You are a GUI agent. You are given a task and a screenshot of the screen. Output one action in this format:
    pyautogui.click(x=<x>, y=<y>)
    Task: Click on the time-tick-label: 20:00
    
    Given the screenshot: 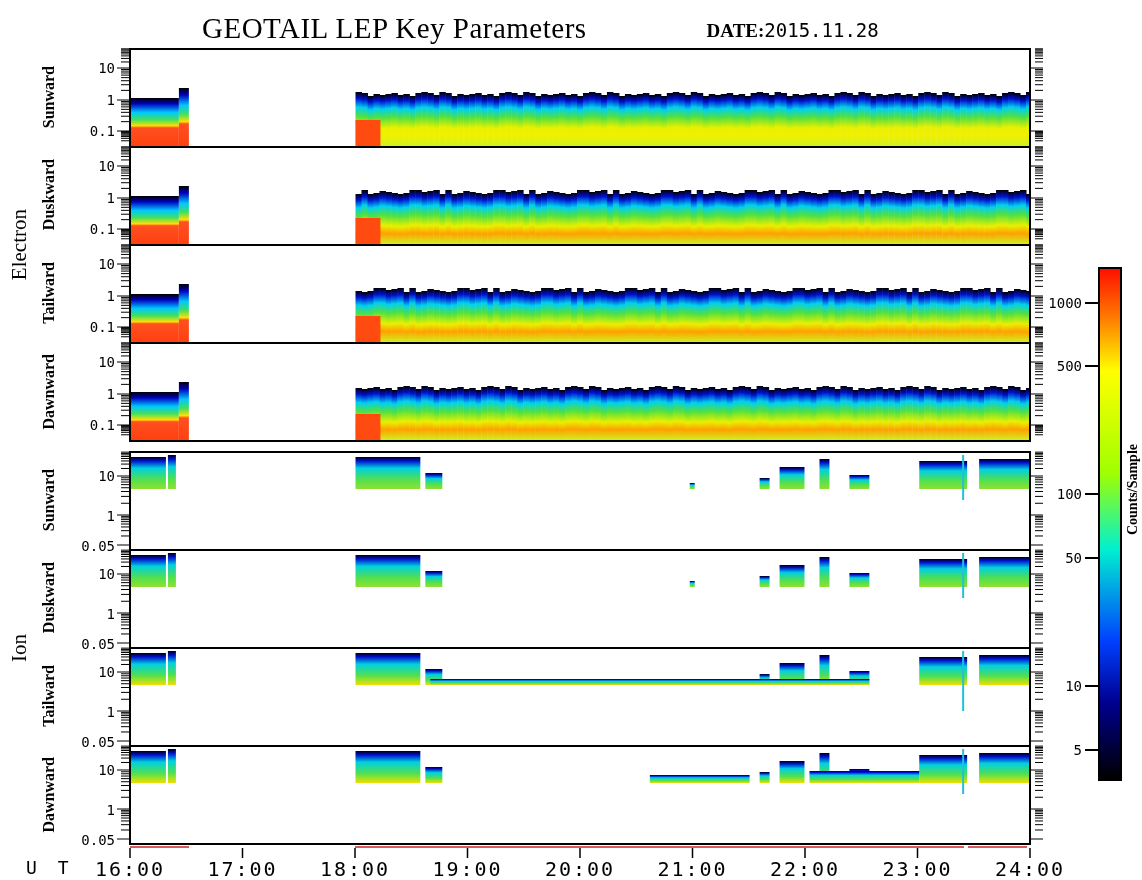 What is the action you would take?
    pyautogui.click(x=580, y=868)
    